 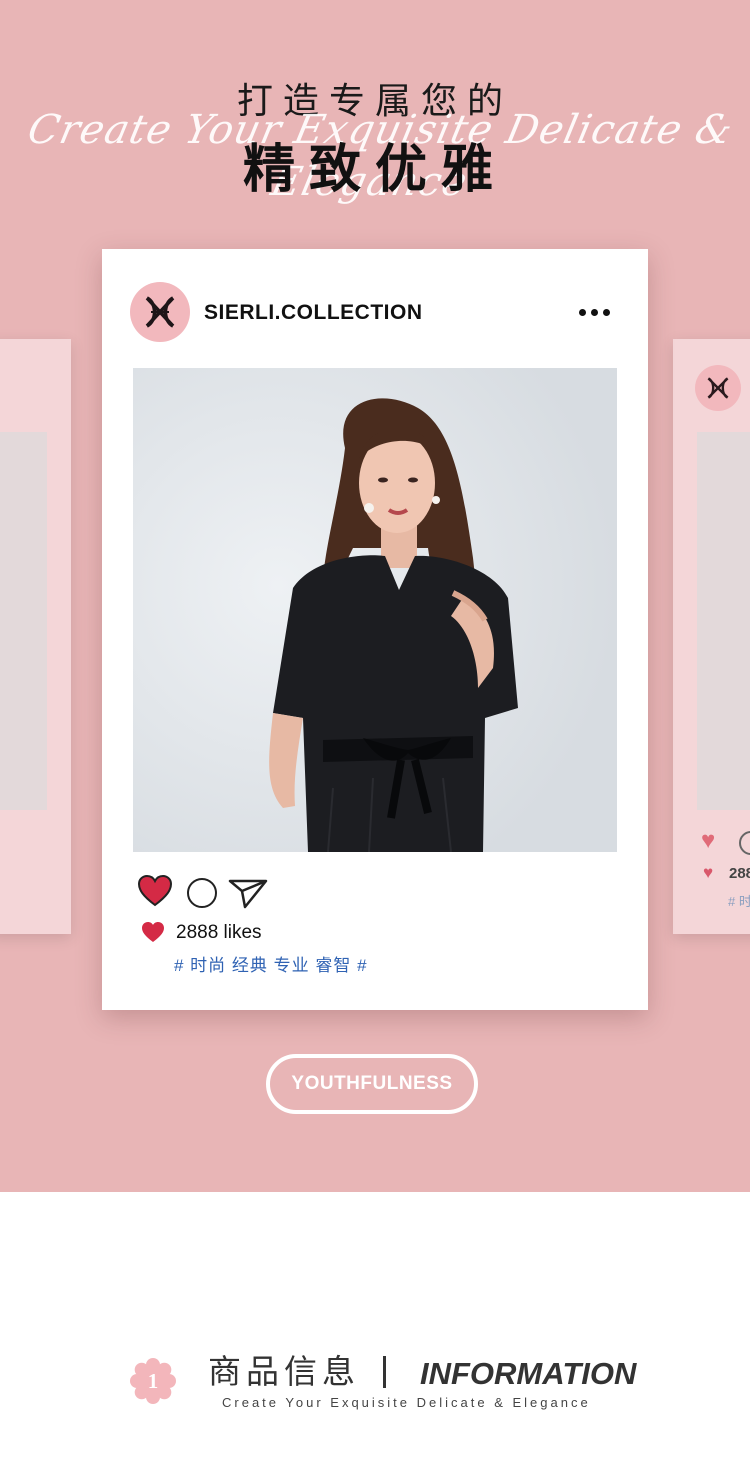 I want to click on ghost-like-heart-icon: ♥, so click(x=708, y=872).